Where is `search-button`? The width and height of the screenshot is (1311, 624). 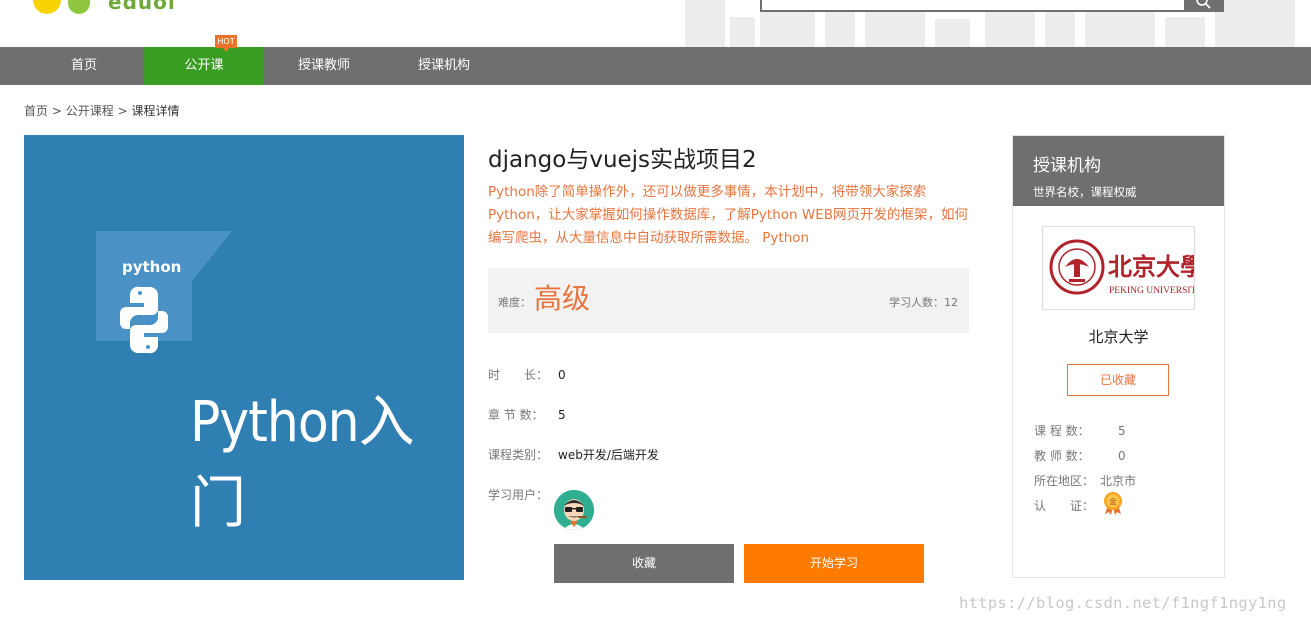 search-button is located at coordinates (1204, 6).